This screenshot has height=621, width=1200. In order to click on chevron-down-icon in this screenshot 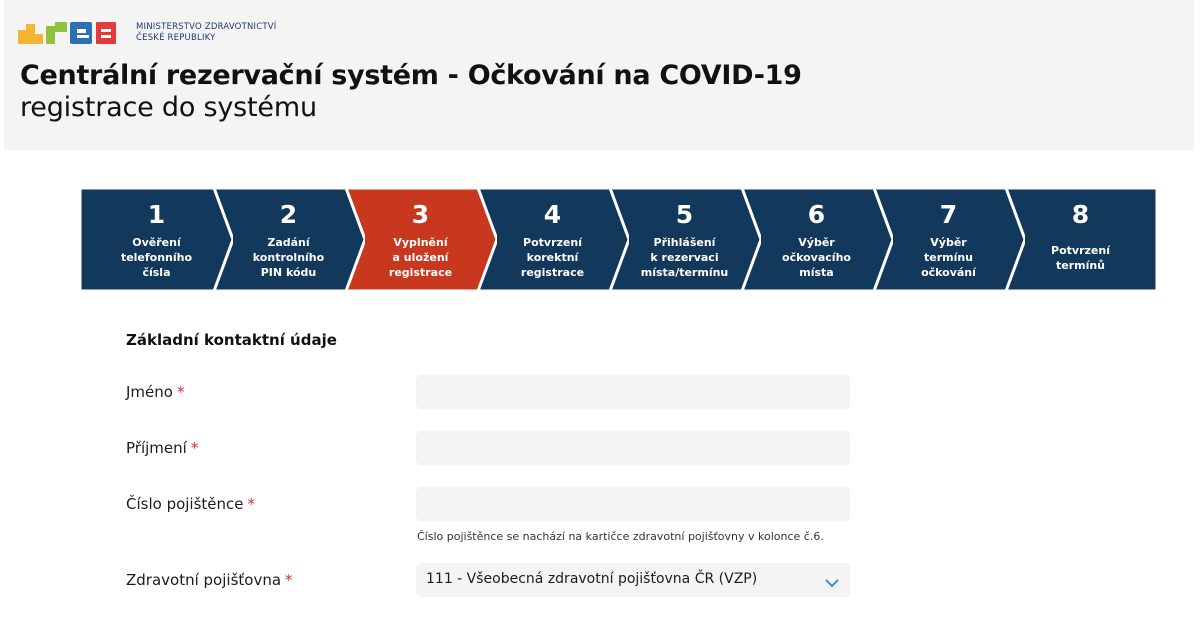, I will do `click(832, 583)`.